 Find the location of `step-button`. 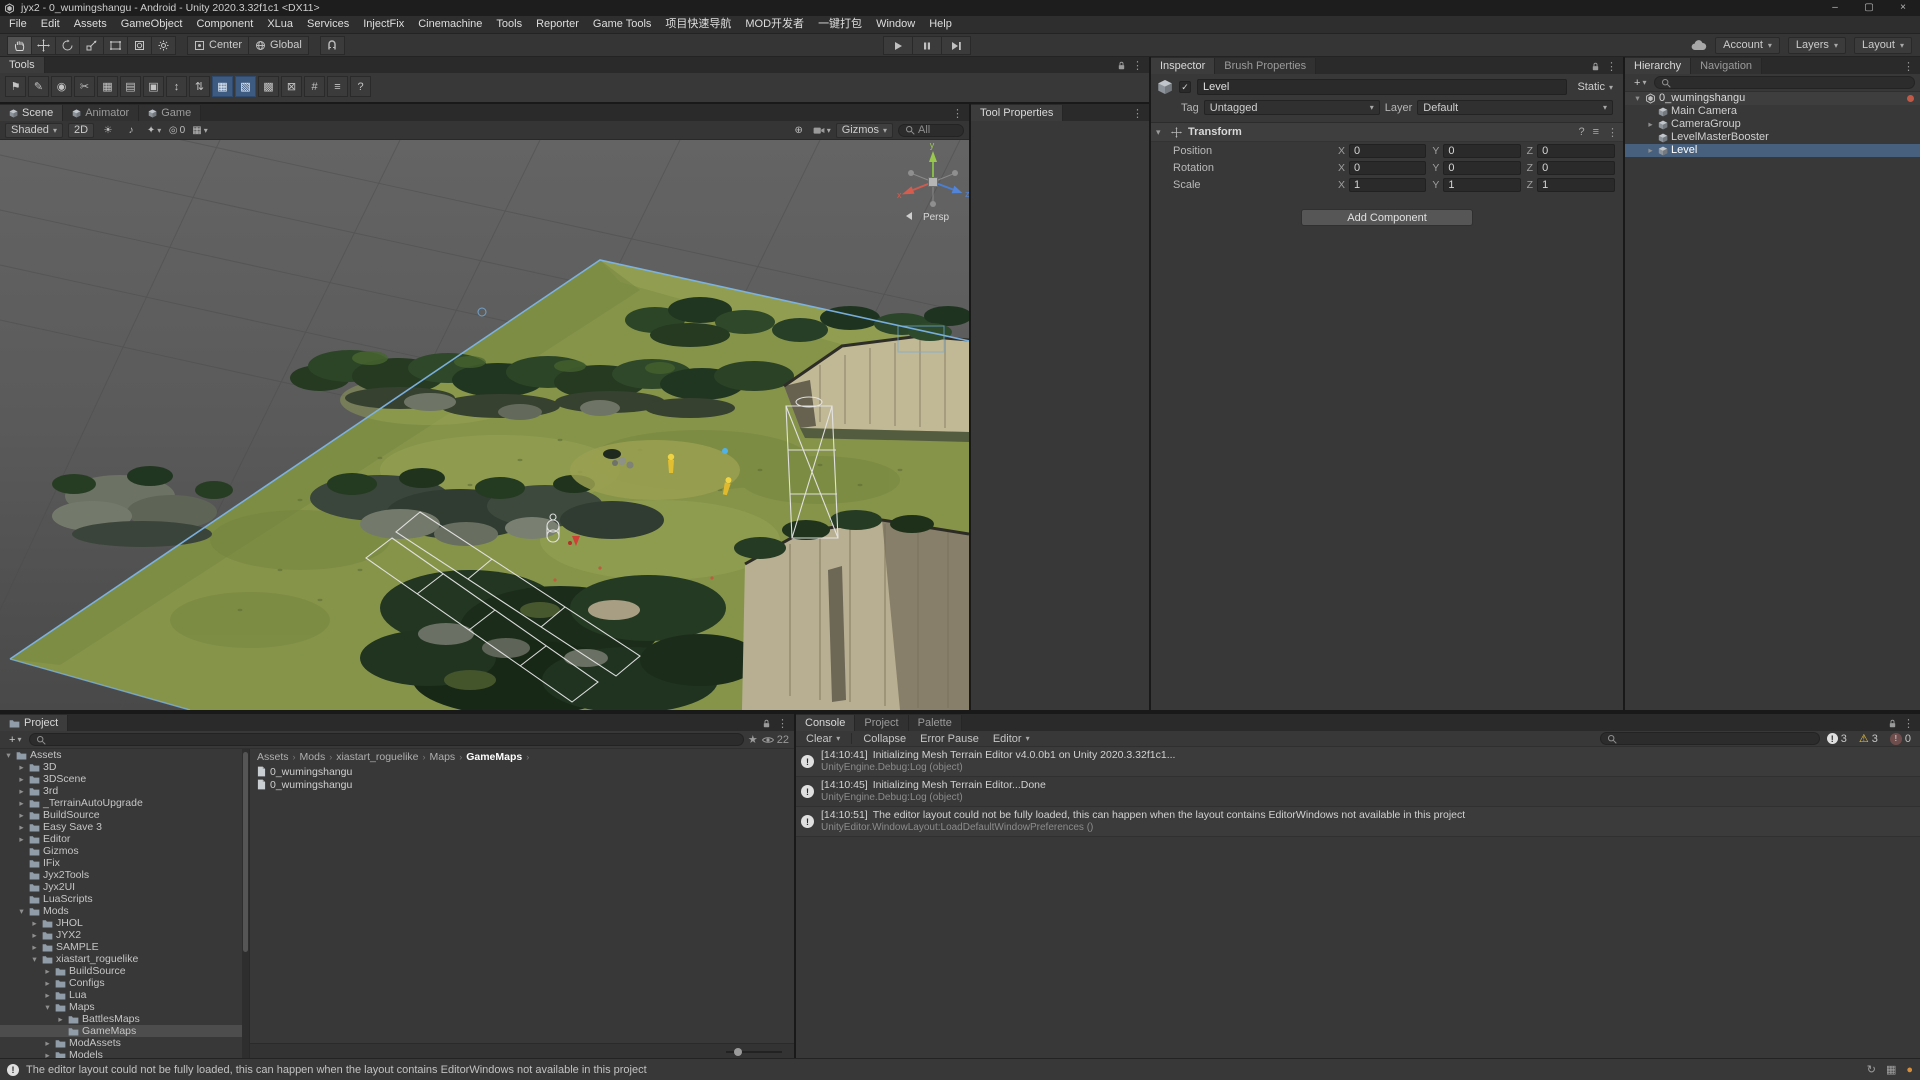

step-button is located at coordinates (956, 45).